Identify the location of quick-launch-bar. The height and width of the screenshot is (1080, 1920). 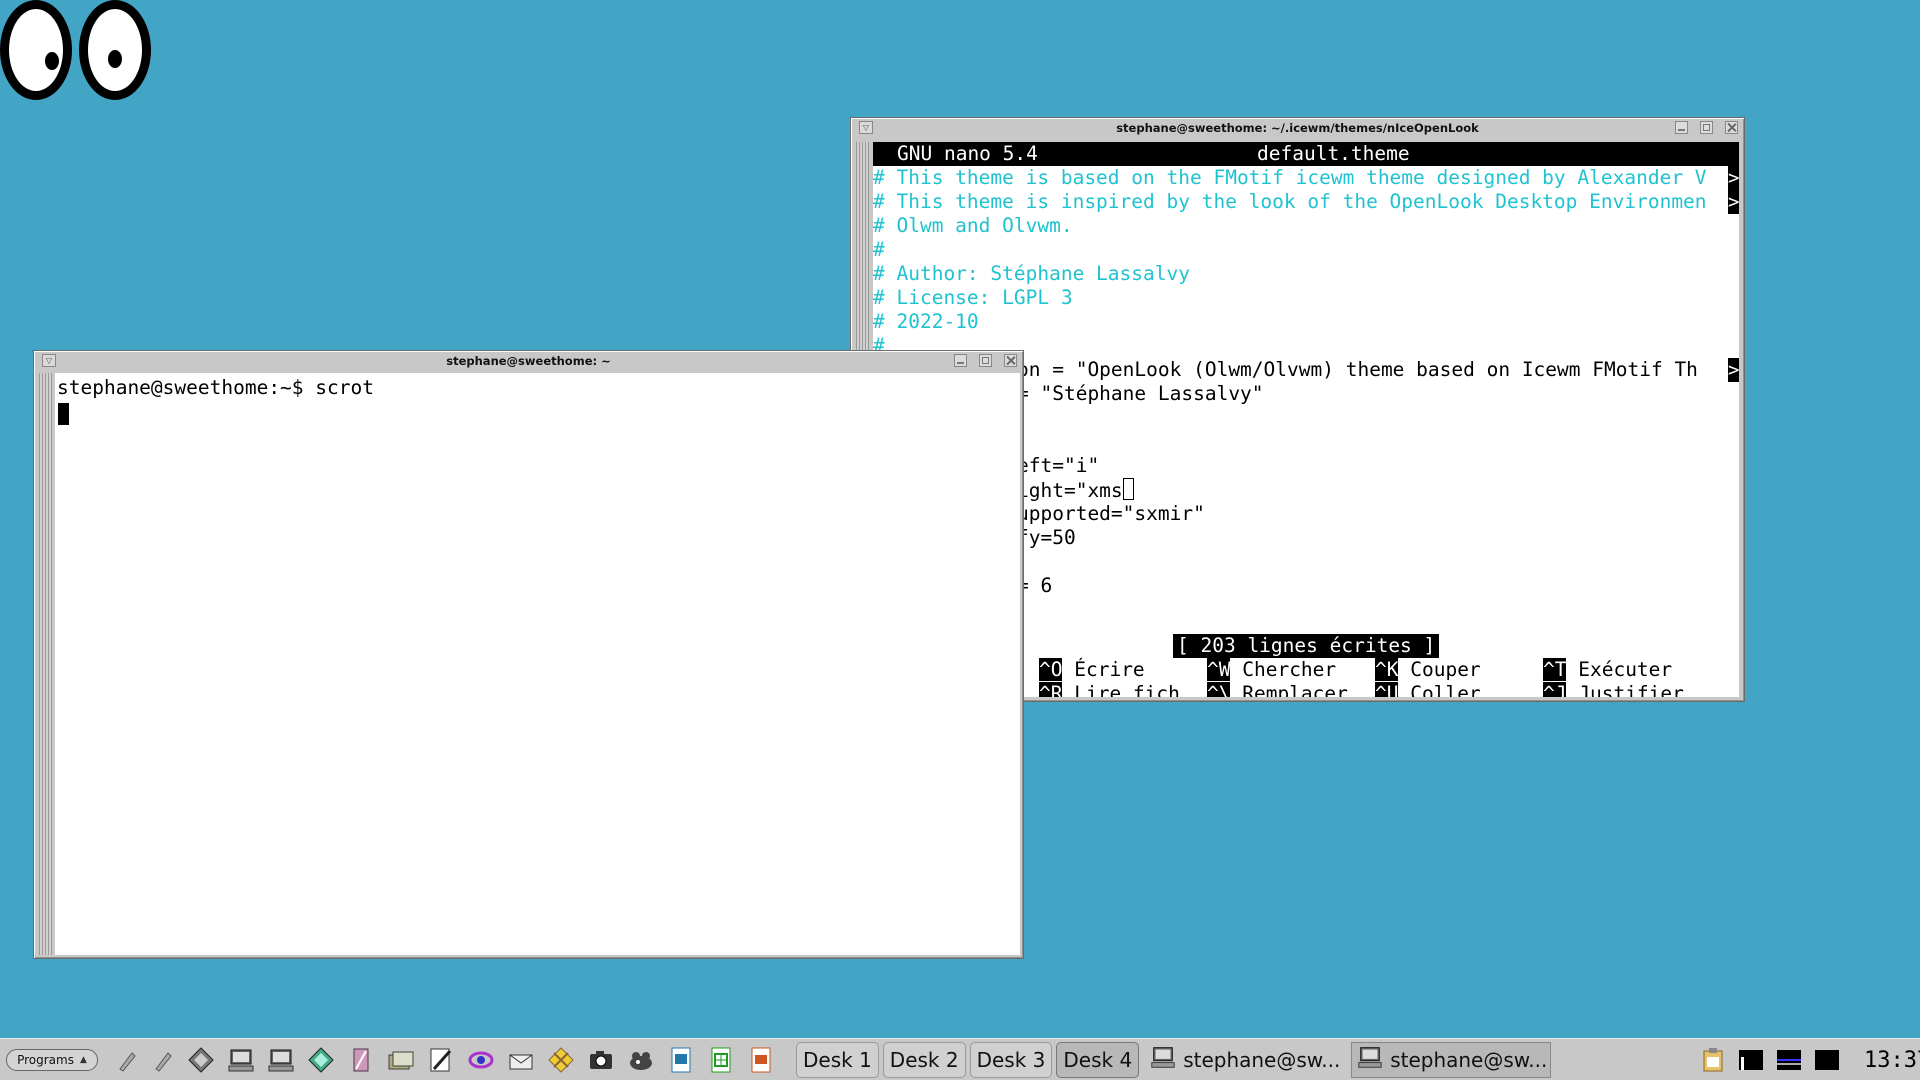
(445, 1060).